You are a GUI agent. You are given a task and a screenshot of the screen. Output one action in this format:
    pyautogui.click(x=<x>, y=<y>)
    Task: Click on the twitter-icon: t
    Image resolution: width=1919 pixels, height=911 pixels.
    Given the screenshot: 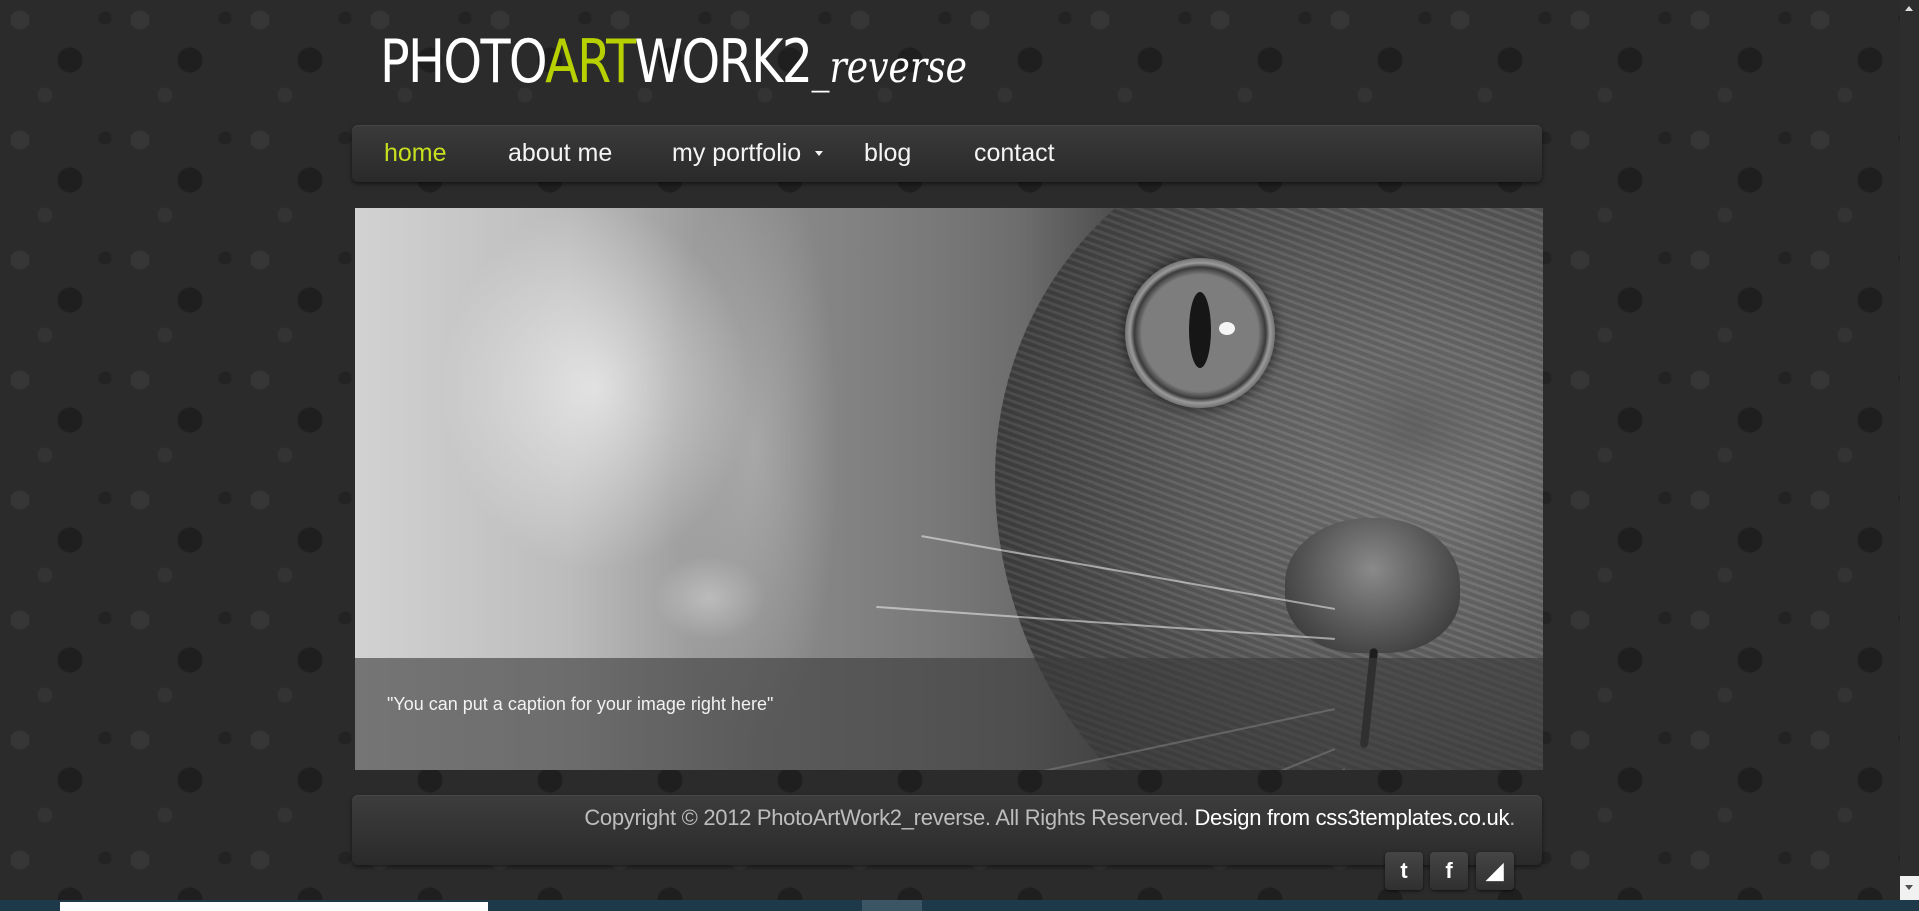 What is the action you would take?
    pyautogui.click(x=1404, y=870)
    